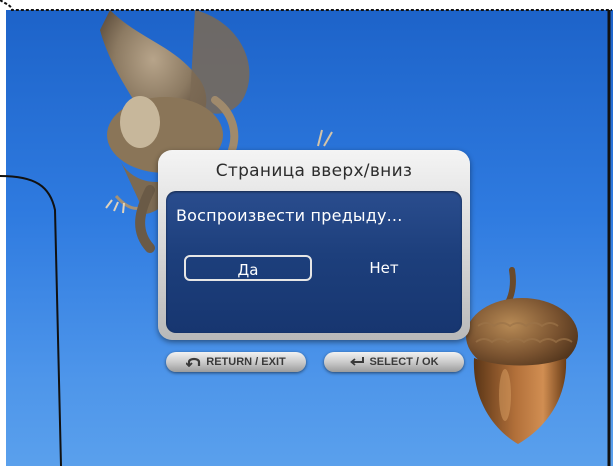  I want to click on select-ok-label: SELECT / OK, so click(404, 362).